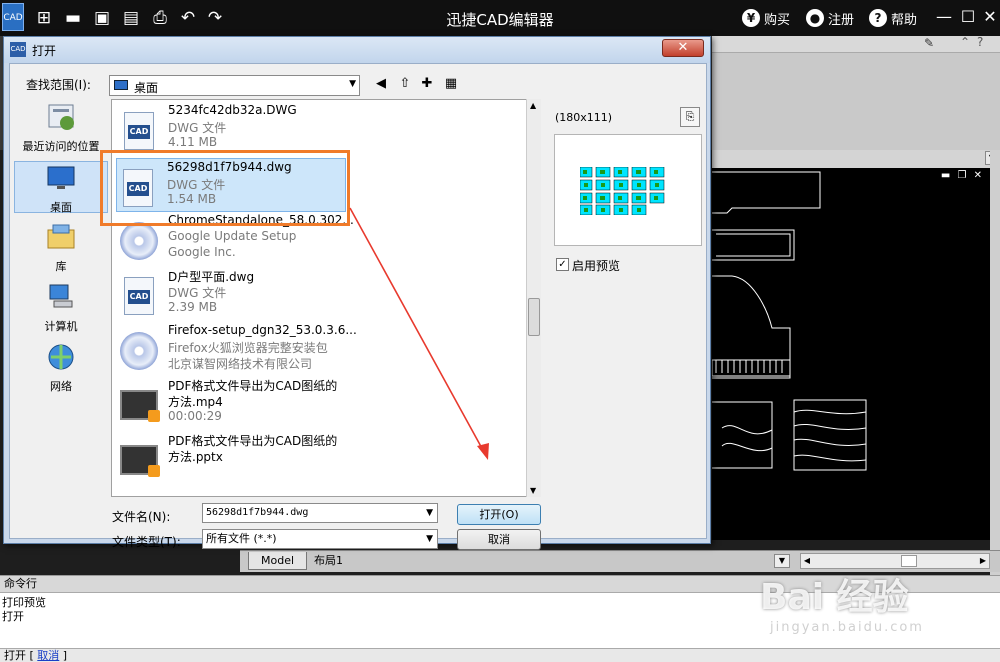 The height and width of the screenshot is (662, 1000). What do you see at coordinates (257, 512) in the screenshot?
I see `filename-value: 56298d1f7b944.dwg` at bounding box center [257, 512].